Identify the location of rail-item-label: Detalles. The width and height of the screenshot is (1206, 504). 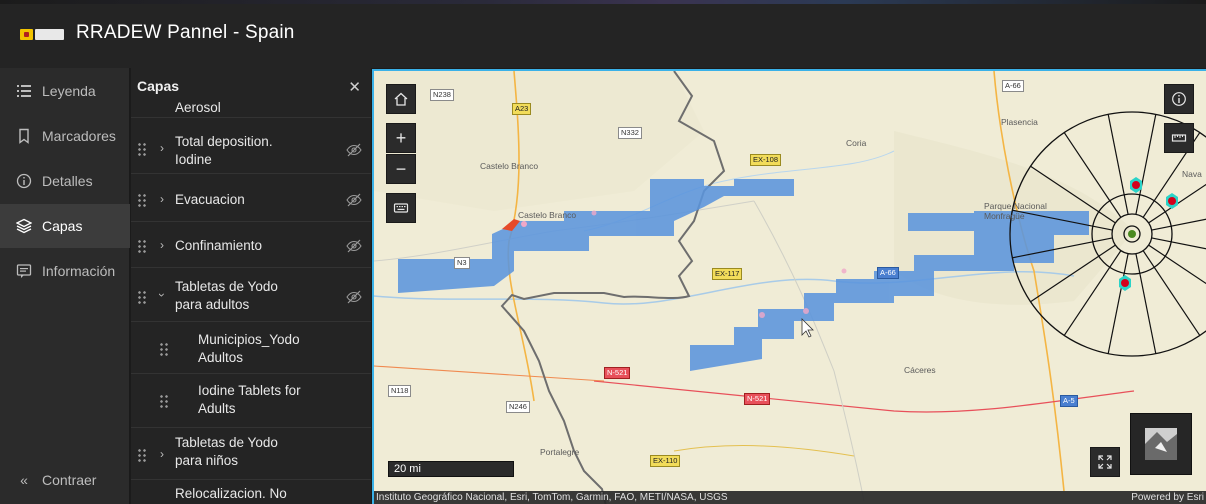
(67, 181).